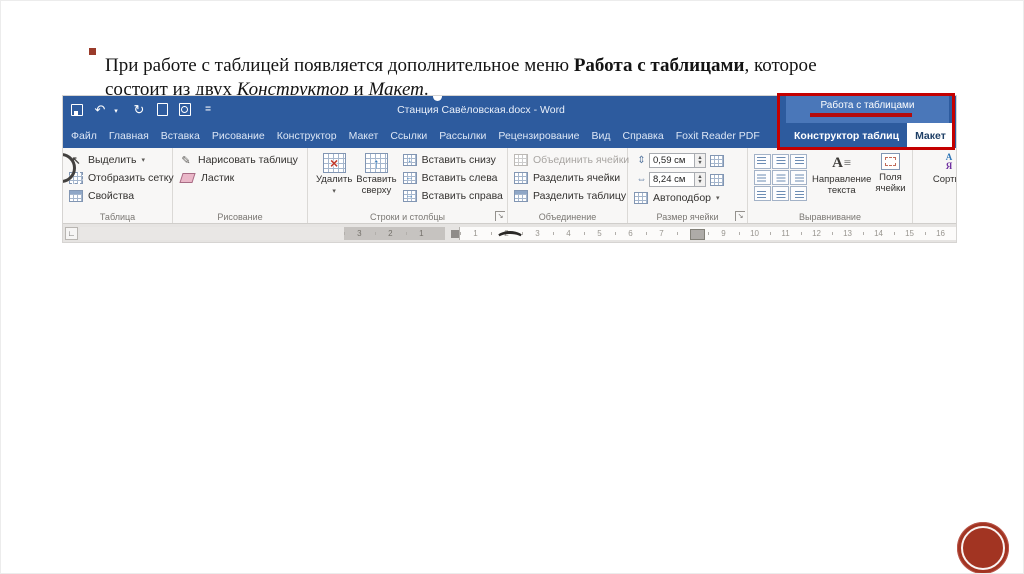 The height and width of the screenshot is (574, 1024). I want to click on ruler-number: 5, so click(599, 233).